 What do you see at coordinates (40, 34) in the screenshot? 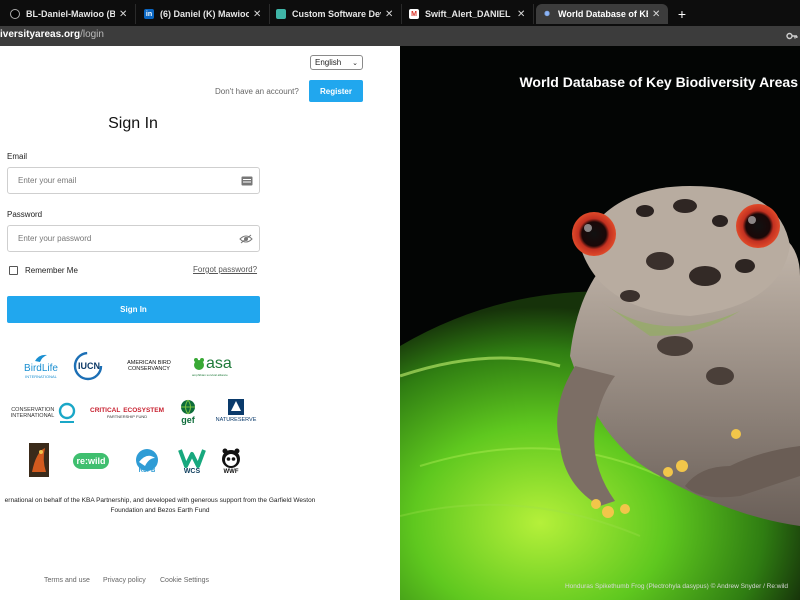
I see `url-host: iversityareas.org` at bounding box center [40, 34].